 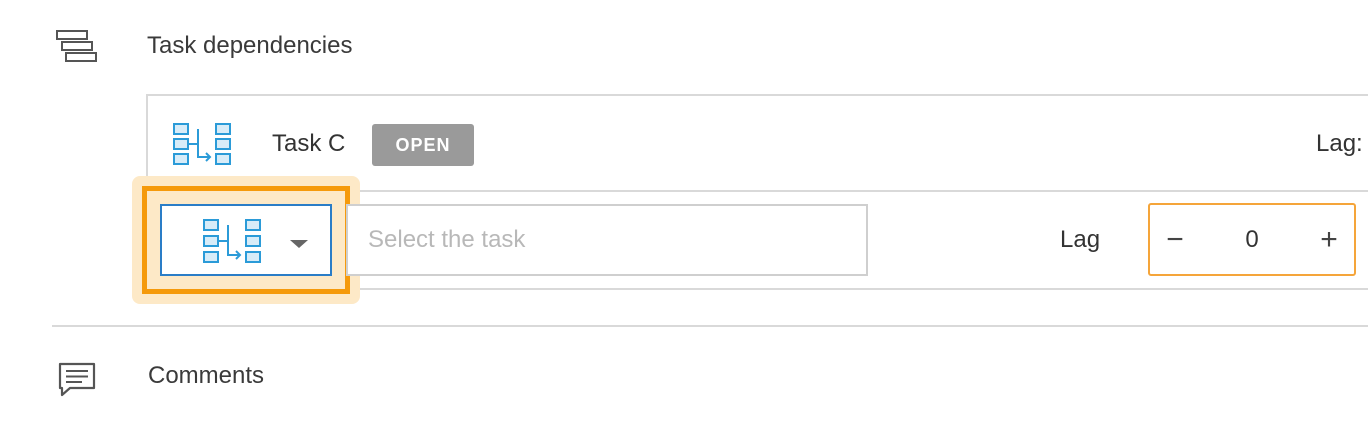 I want to click on dependency-task-name: Task C, so click(x=308, y=144).